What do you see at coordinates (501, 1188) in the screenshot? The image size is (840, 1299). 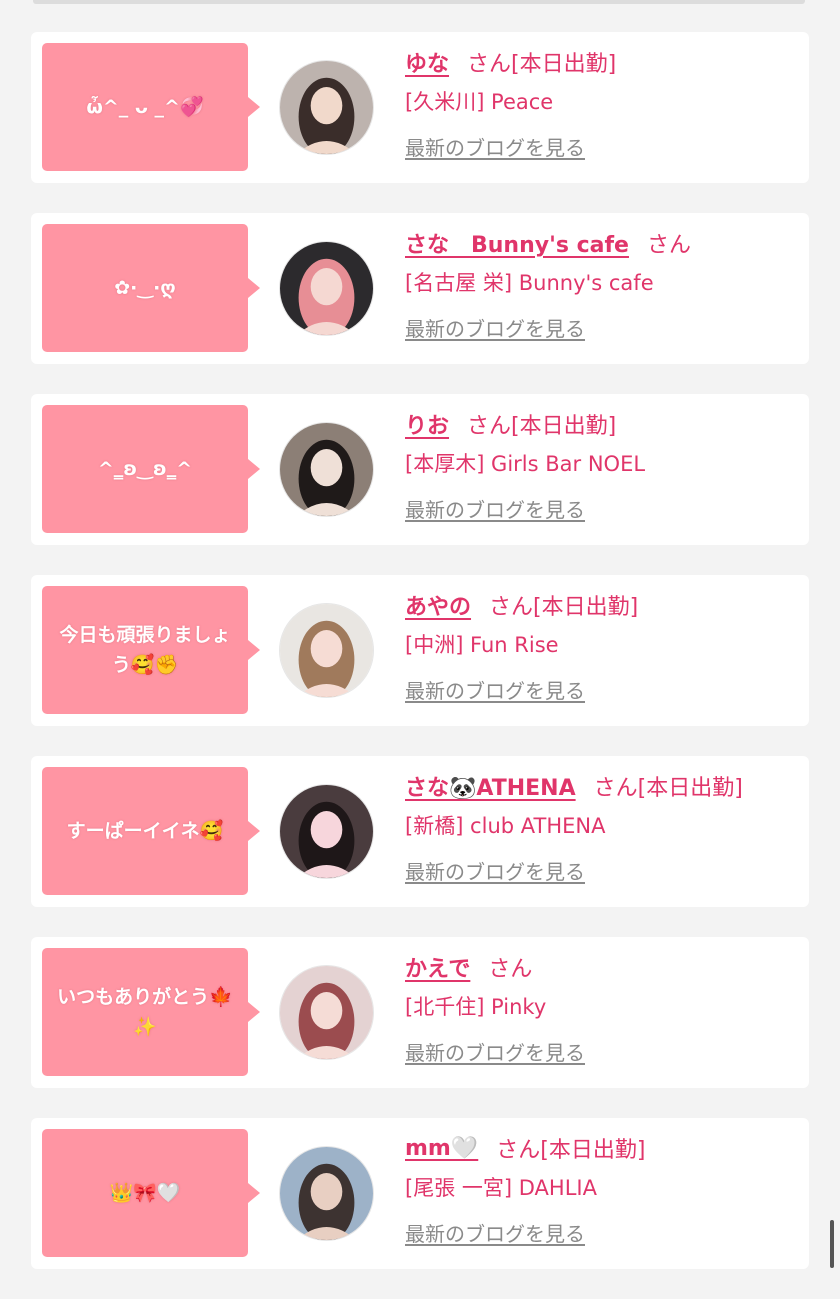 I see `shop-name: [尾張 一宮] DAHLIA` at bounding box center [501, 1188].